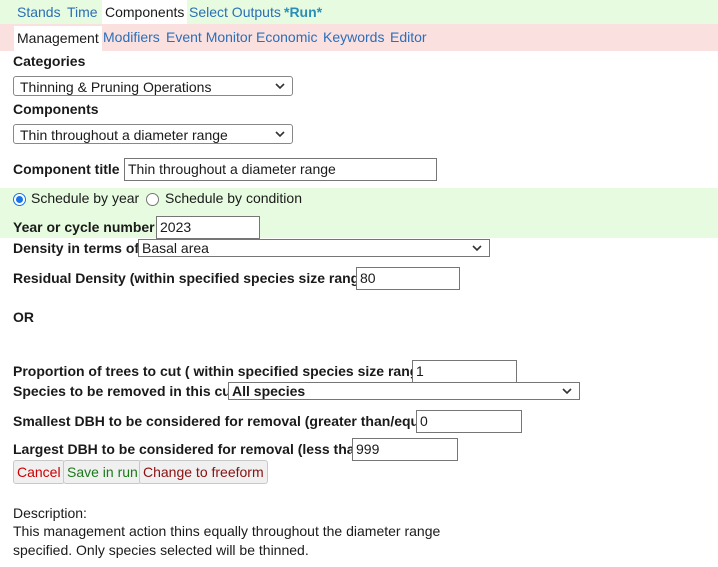 Image resolution: width=718 pixels, height=567 pixels. Describe the element at coordinates (280, 169) in the screenshot. I see `component-title-input: Thin throughout a diameter range` at that location.